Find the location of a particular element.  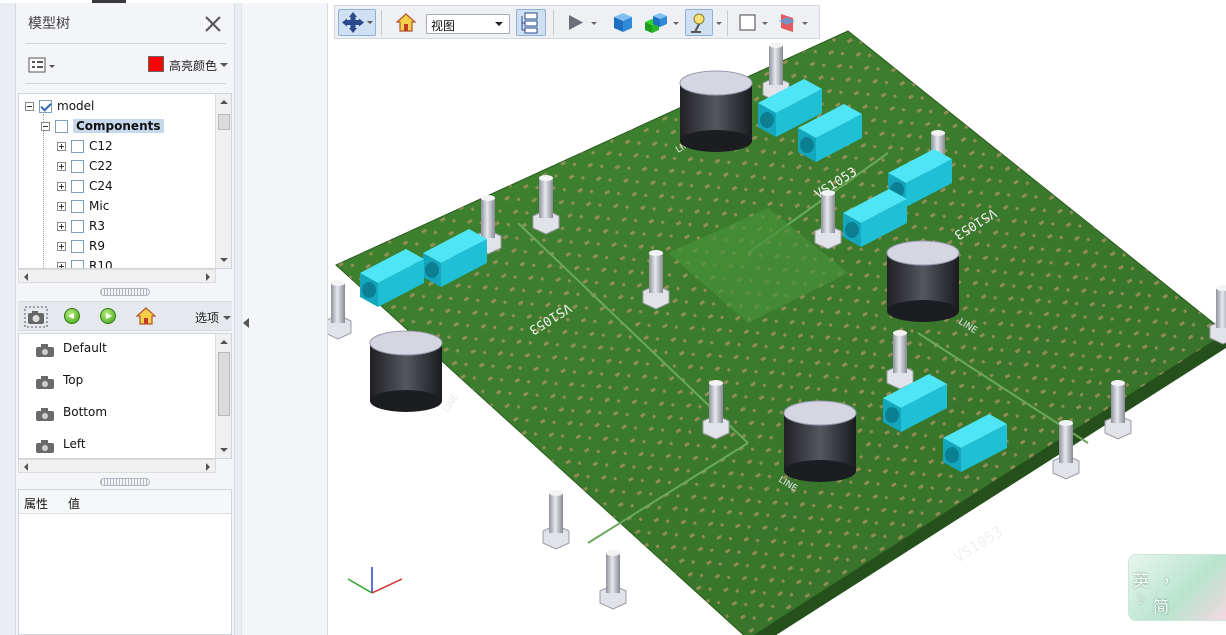

views-hscrollbar is located at coordinates (117, 466).